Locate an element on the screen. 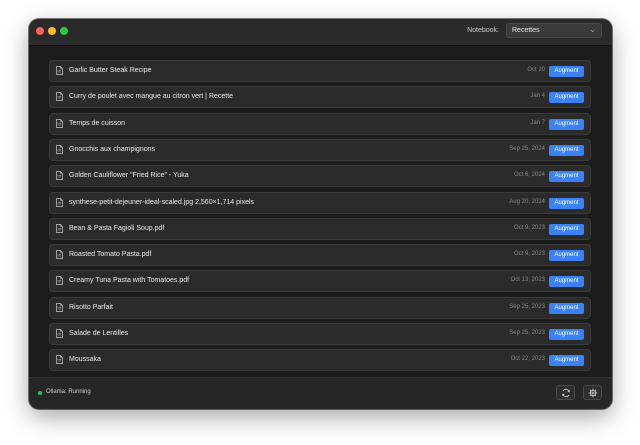  refresh-icon is located at coordinates (566, 393).